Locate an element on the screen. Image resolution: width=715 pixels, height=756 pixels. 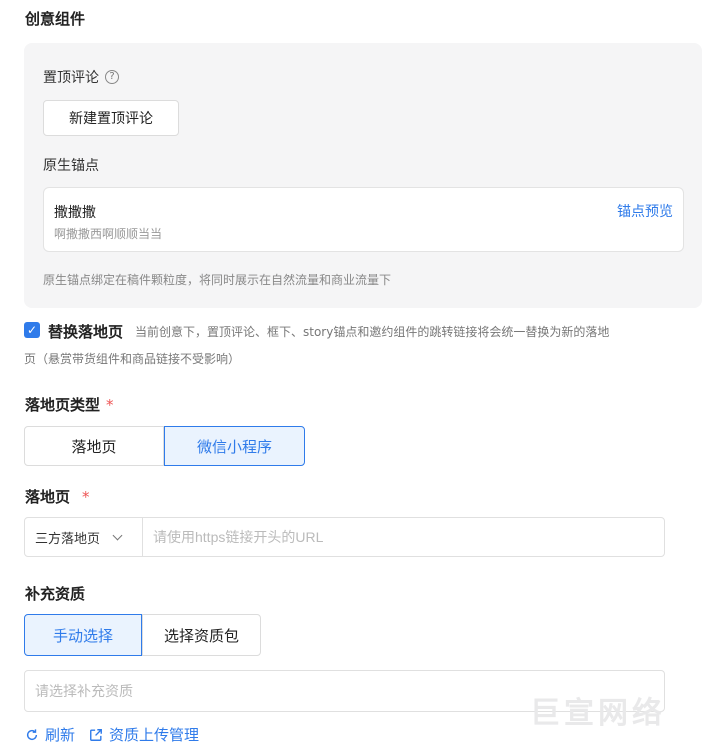
landing-page-source-select: 三方落地页 is located at coordinates (84, 537).